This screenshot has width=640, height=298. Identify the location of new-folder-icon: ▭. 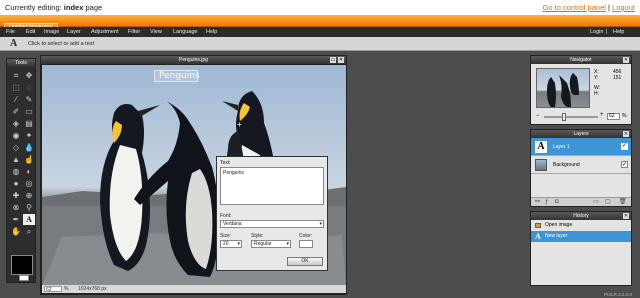
(596, 202).